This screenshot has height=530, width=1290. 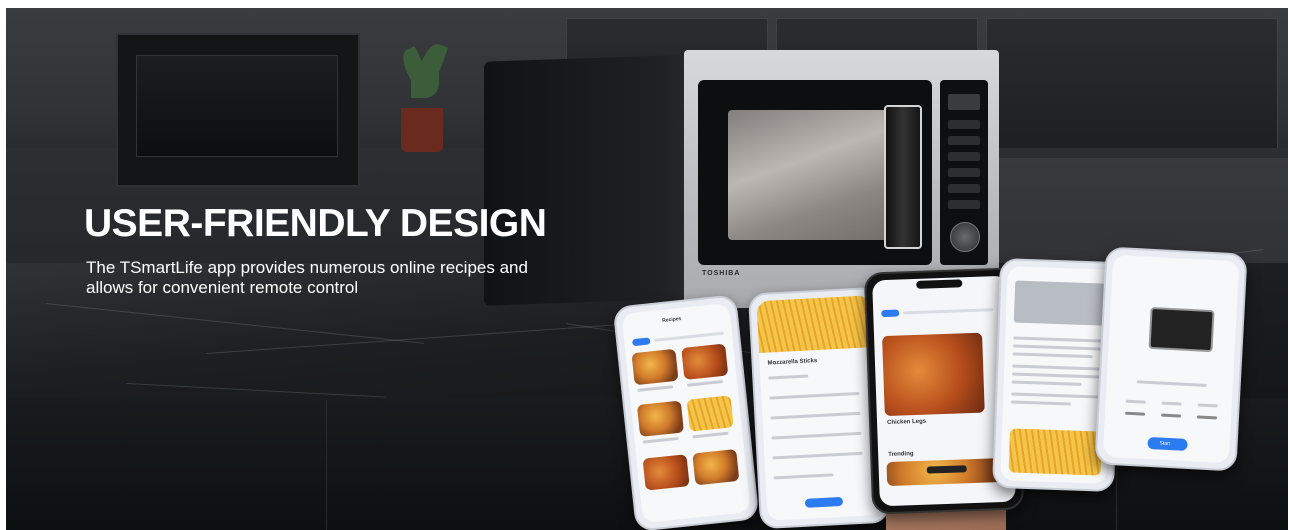 I want to click on control-panel, so click(x=964, y=172).